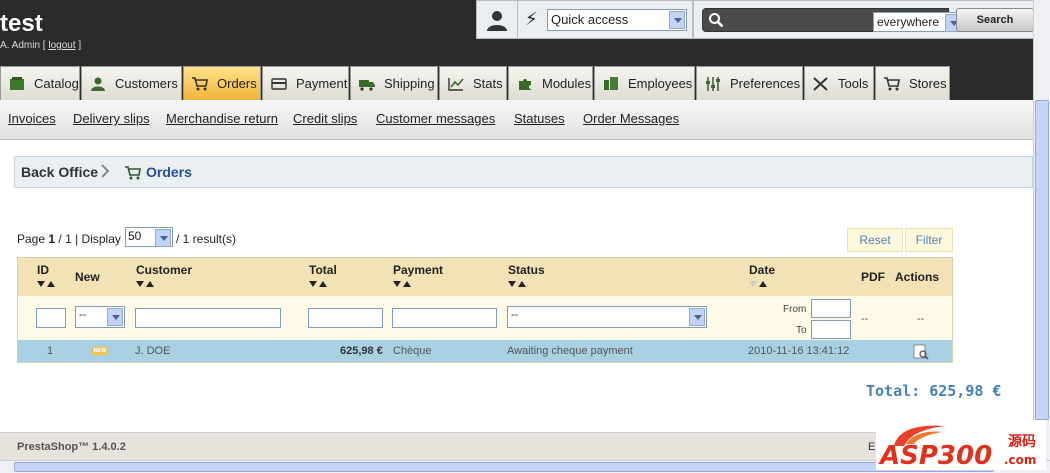 The height and width of the screenshot is (473, 1050). I want to click on col-id: ID, so click(43, 270).